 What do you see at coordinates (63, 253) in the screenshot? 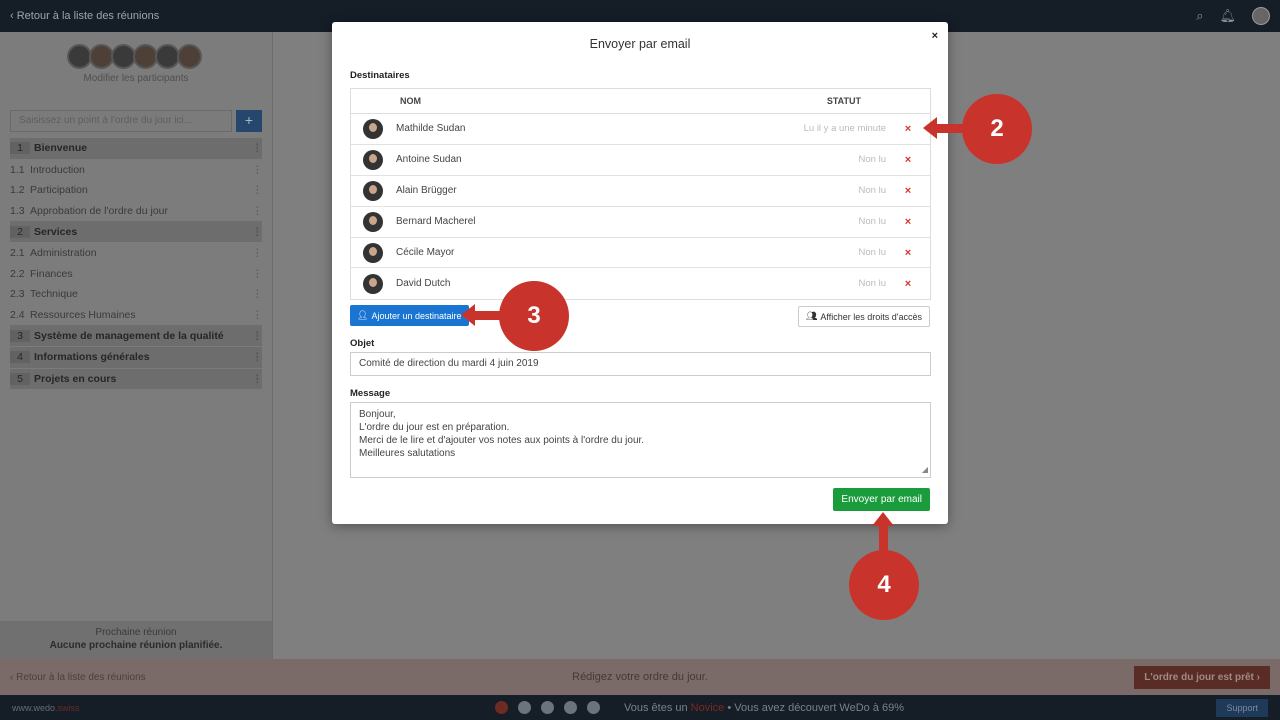
I see `agenda-item-label: Administration` at bounding box center [63, 253].